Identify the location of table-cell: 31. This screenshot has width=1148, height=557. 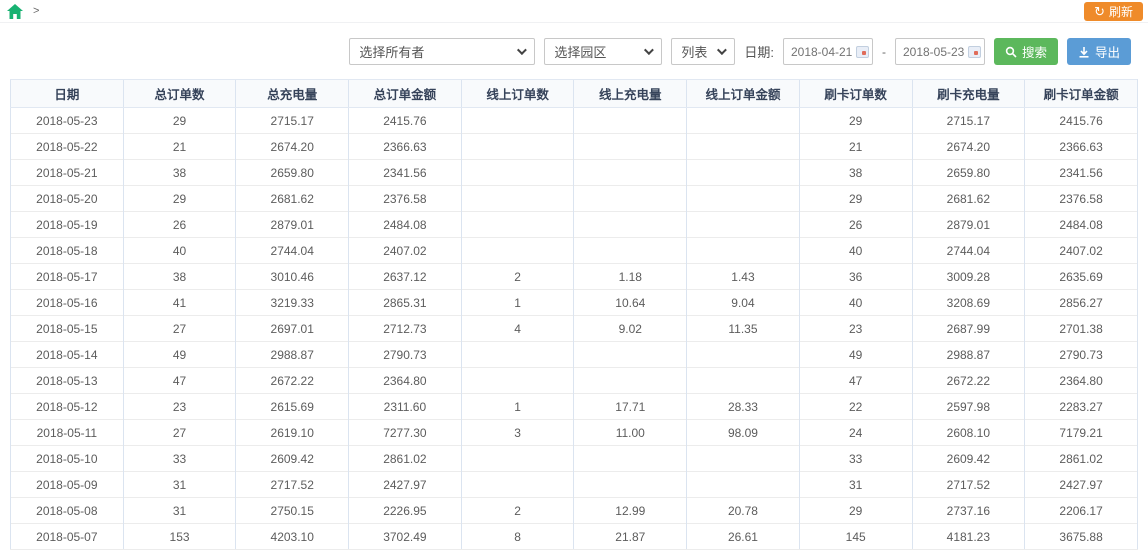
(179, 484).